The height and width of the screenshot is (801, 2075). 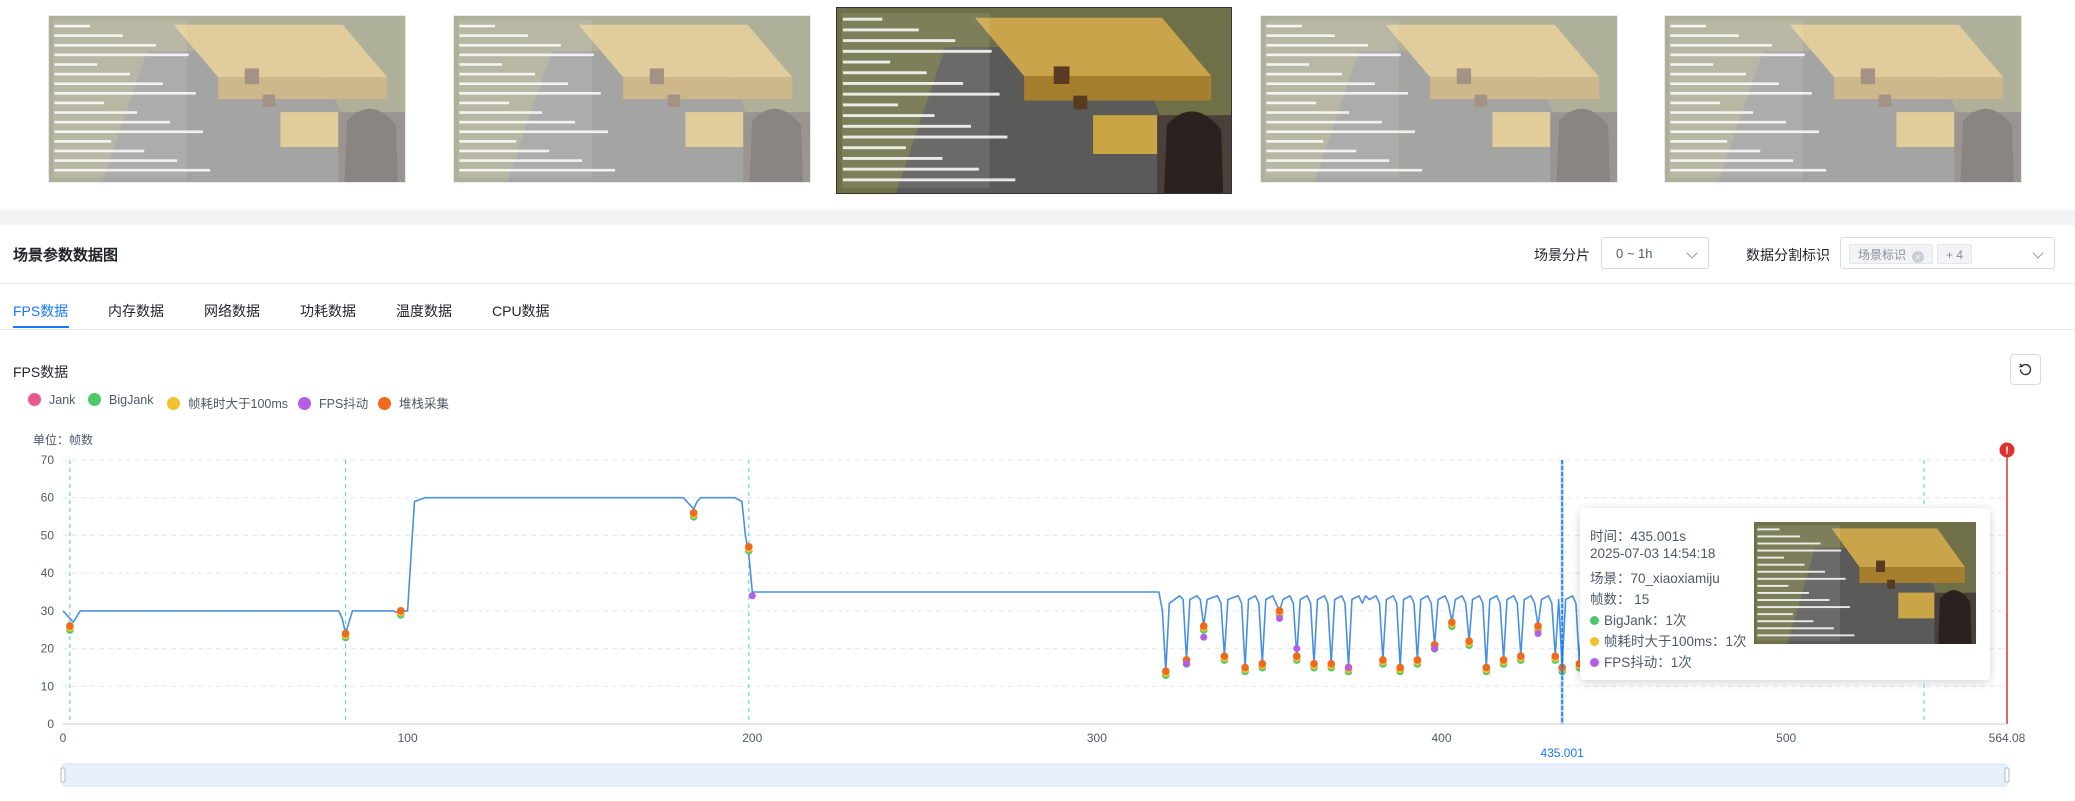 What do you see at coordinates (1594, 641) in the screenshot?
I see `over100-dot` at bounding box center [1594, 641].